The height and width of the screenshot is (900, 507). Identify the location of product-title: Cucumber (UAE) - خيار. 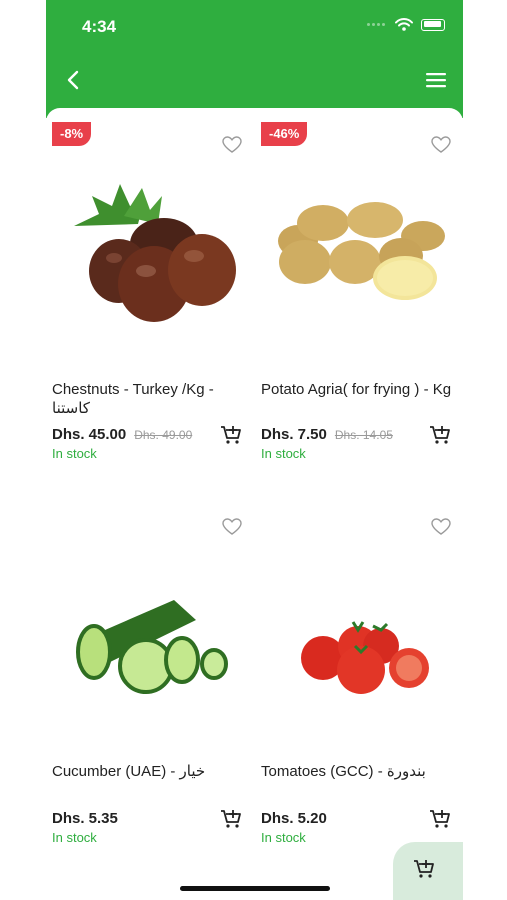
(150, 771).